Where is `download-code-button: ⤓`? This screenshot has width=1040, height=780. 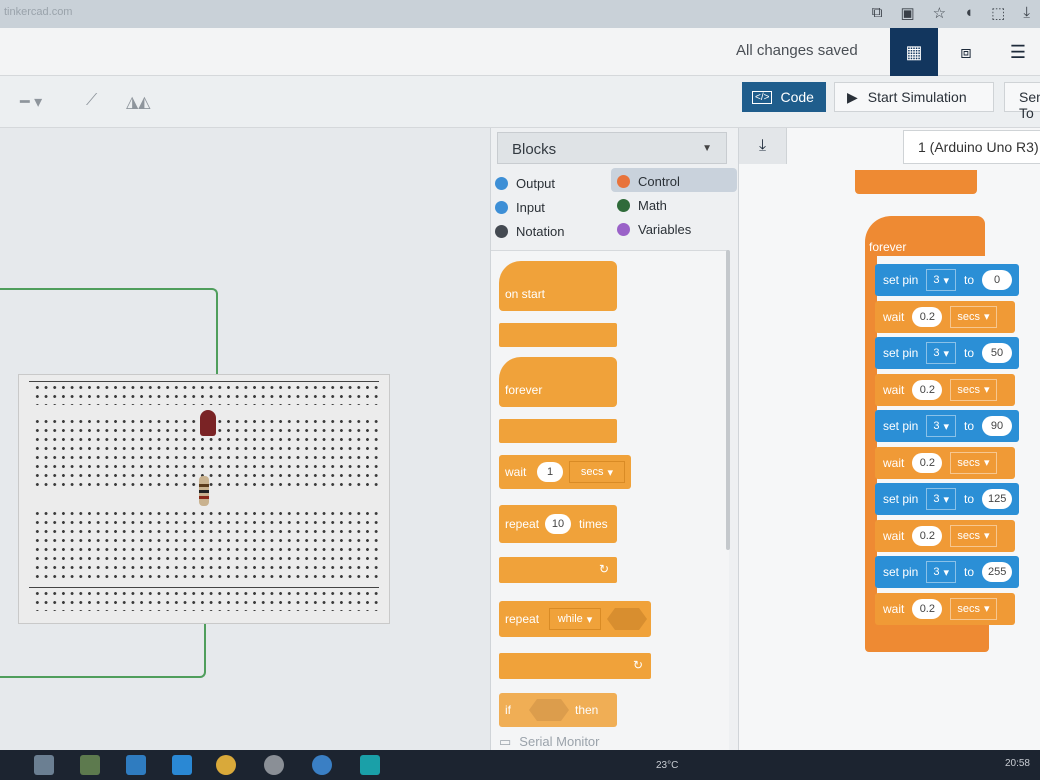
download-code-button: ⤓ is located at coordinates (763, 146).